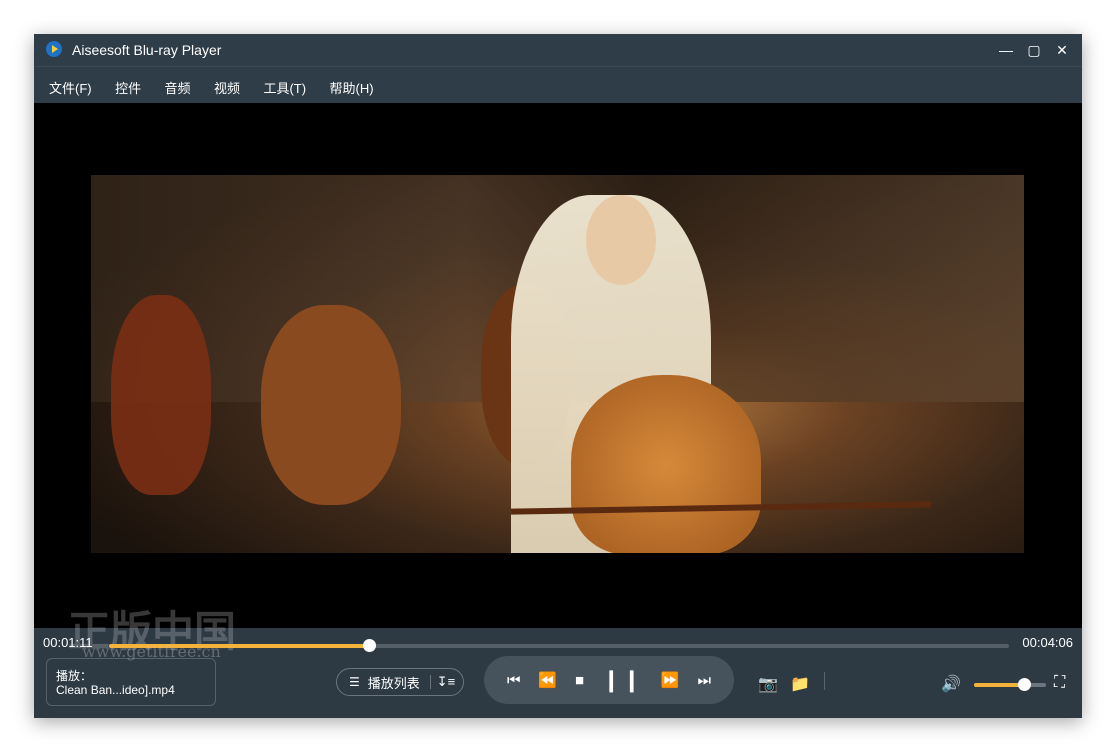  What do you see at coordinates (704, 680) in the screenshot?
I see `skip-next-icon: ⏭` at bounding box center [704, 680].